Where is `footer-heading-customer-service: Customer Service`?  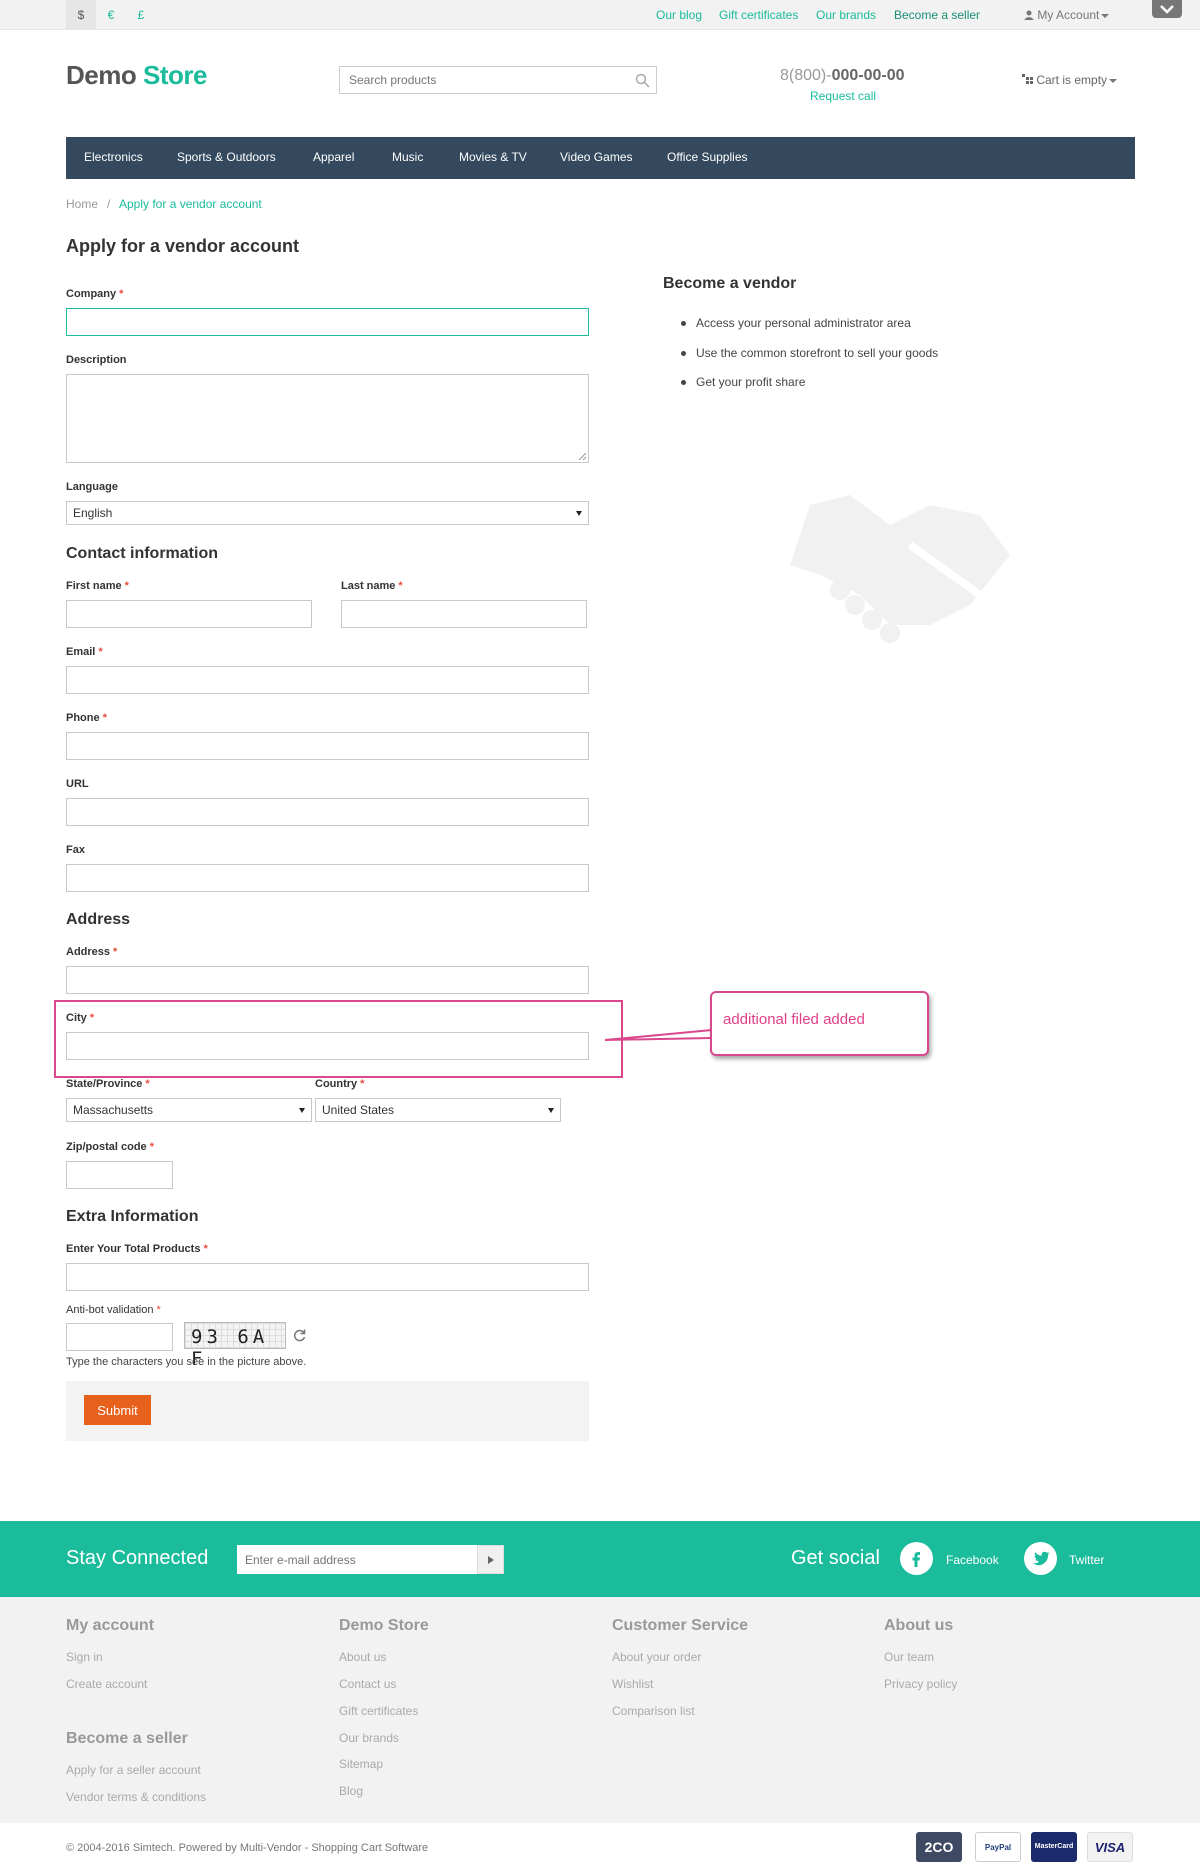
footer-heading-customer-service: Customer Service is located at coordinates (680, 1625).